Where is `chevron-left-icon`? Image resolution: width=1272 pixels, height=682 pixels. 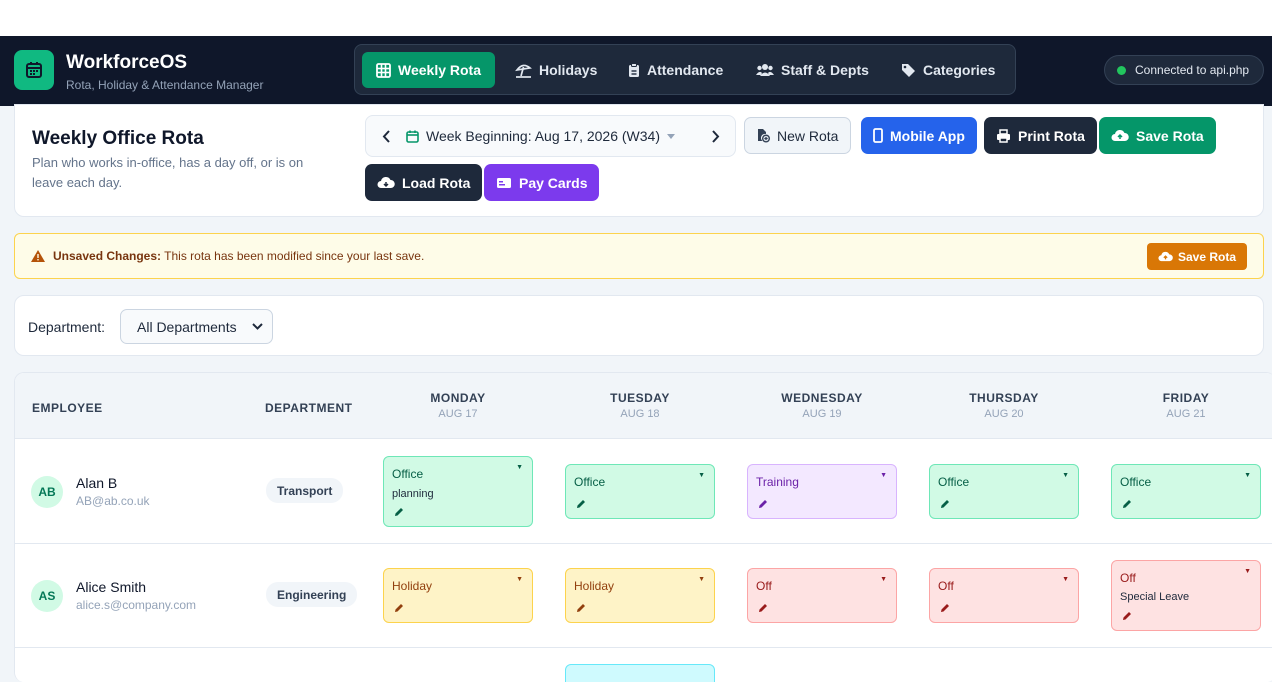
chevron-left-icon is located at coordinates (386, 136).